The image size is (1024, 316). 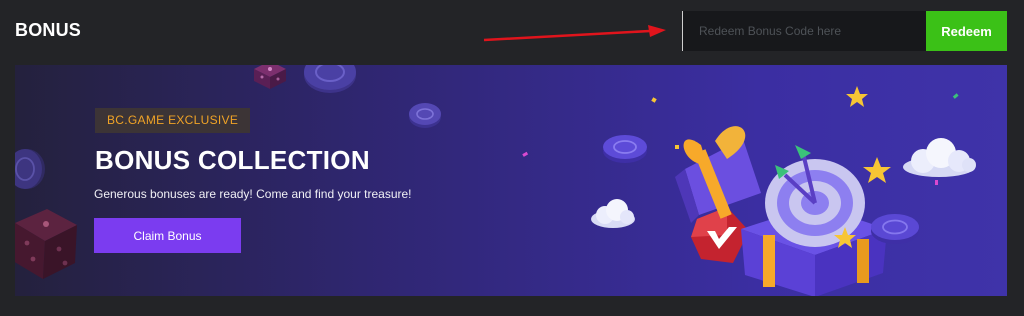 I want to click on arrow-annotation-icon, so click(x=574, y=33).